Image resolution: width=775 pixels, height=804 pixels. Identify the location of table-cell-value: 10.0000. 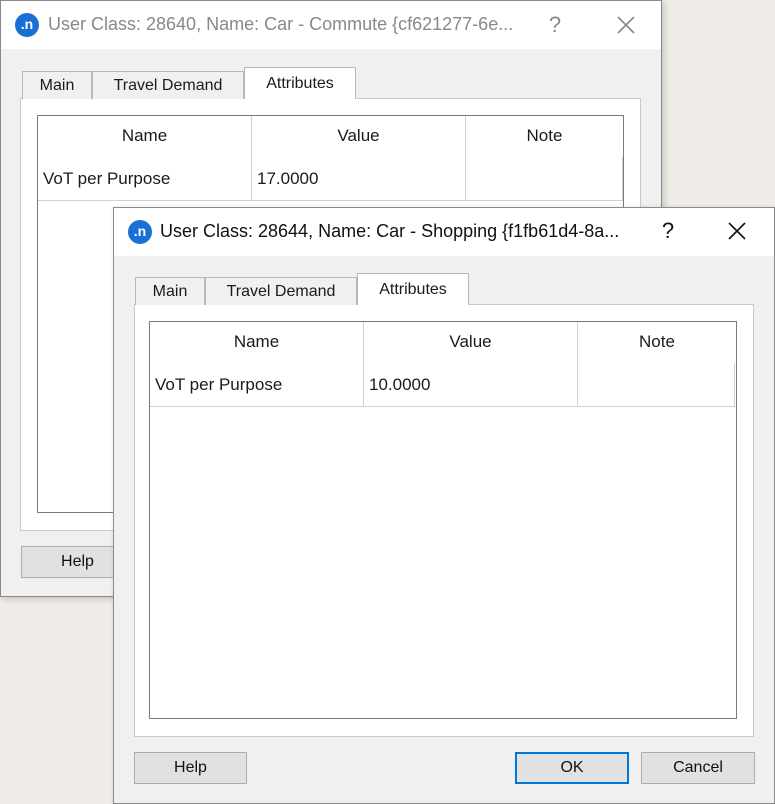
(471, 385).